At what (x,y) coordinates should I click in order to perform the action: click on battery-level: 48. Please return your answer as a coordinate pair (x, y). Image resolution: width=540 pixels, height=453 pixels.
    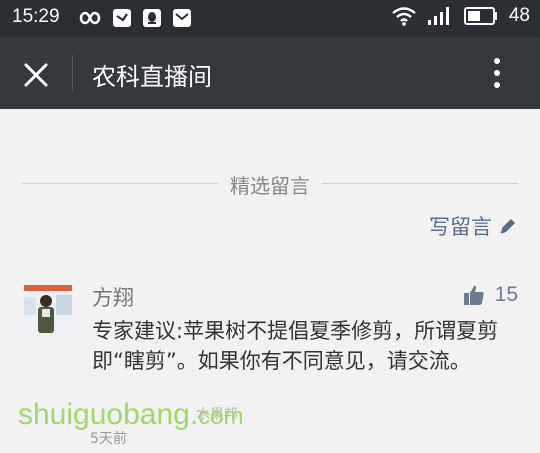
    Looking at the image, I should click on (519, 15).